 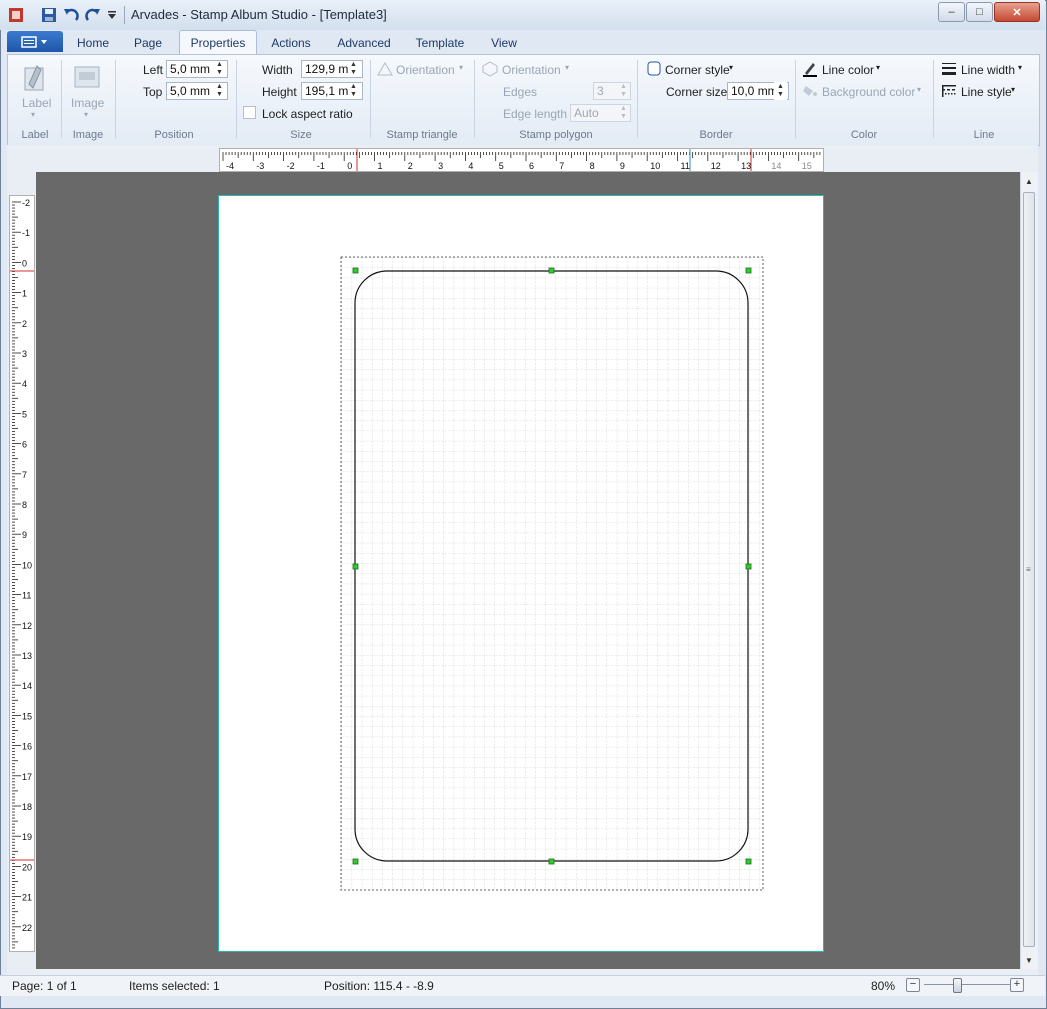 What do you see at coordinates (71, 15) in the screenshot?
I see `undo-icon` at bounding box center [71, 15].